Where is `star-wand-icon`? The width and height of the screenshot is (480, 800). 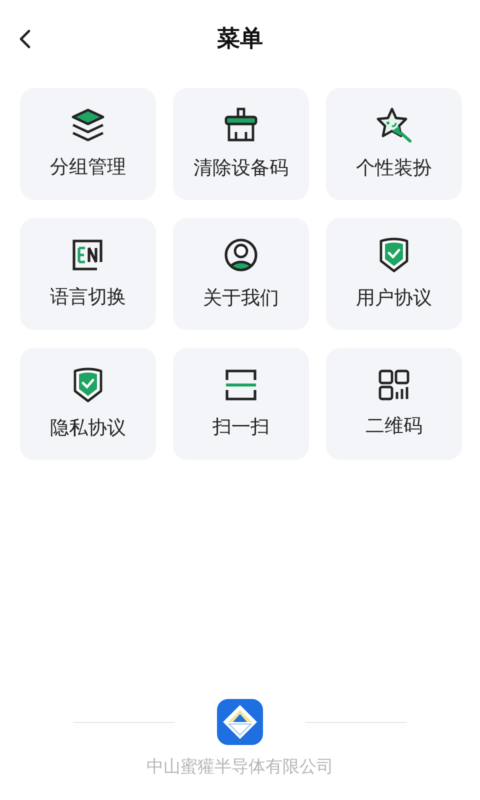 star-wand-icon is located at coordinates (394, 125).